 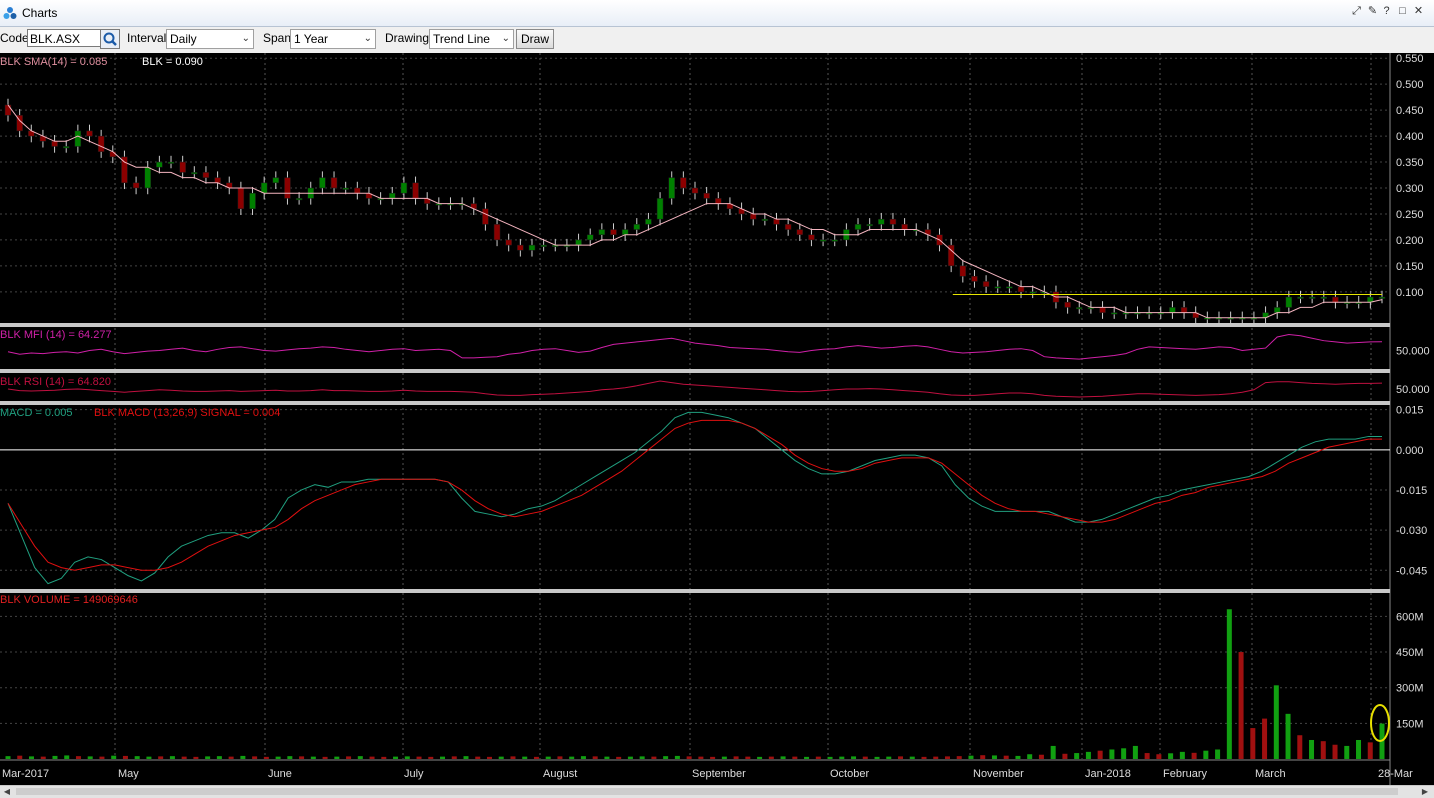 What do you see at coordinates (1372, 11) in the screenshot?
I see `settings-wrench-icon: ✎` at bounding box center [1372, 11].